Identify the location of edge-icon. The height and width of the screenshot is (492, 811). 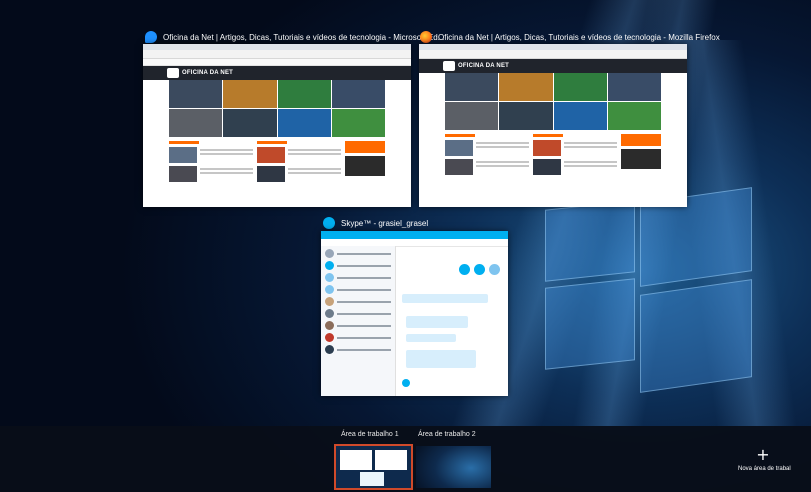
(151, 37).